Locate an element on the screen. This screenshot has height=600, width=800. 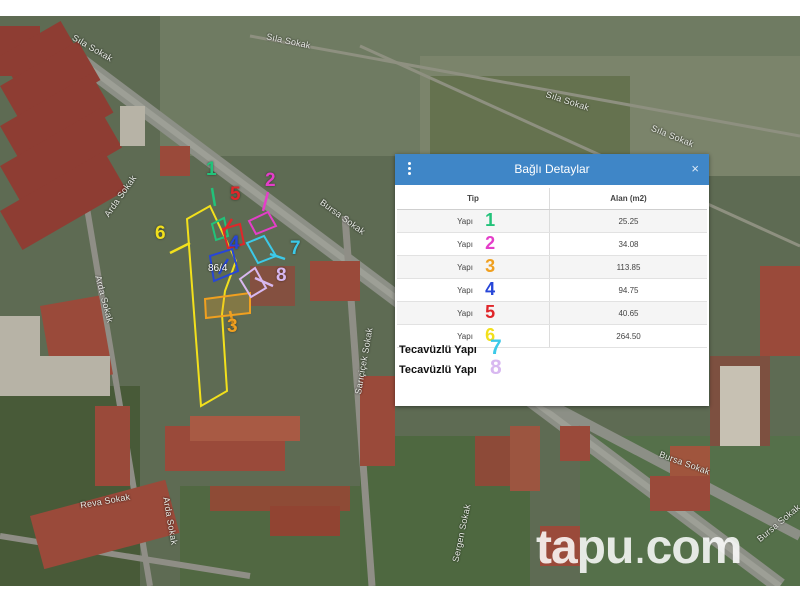
table-row: Yapı 1 25.25 is located at coordinates (552, 221).